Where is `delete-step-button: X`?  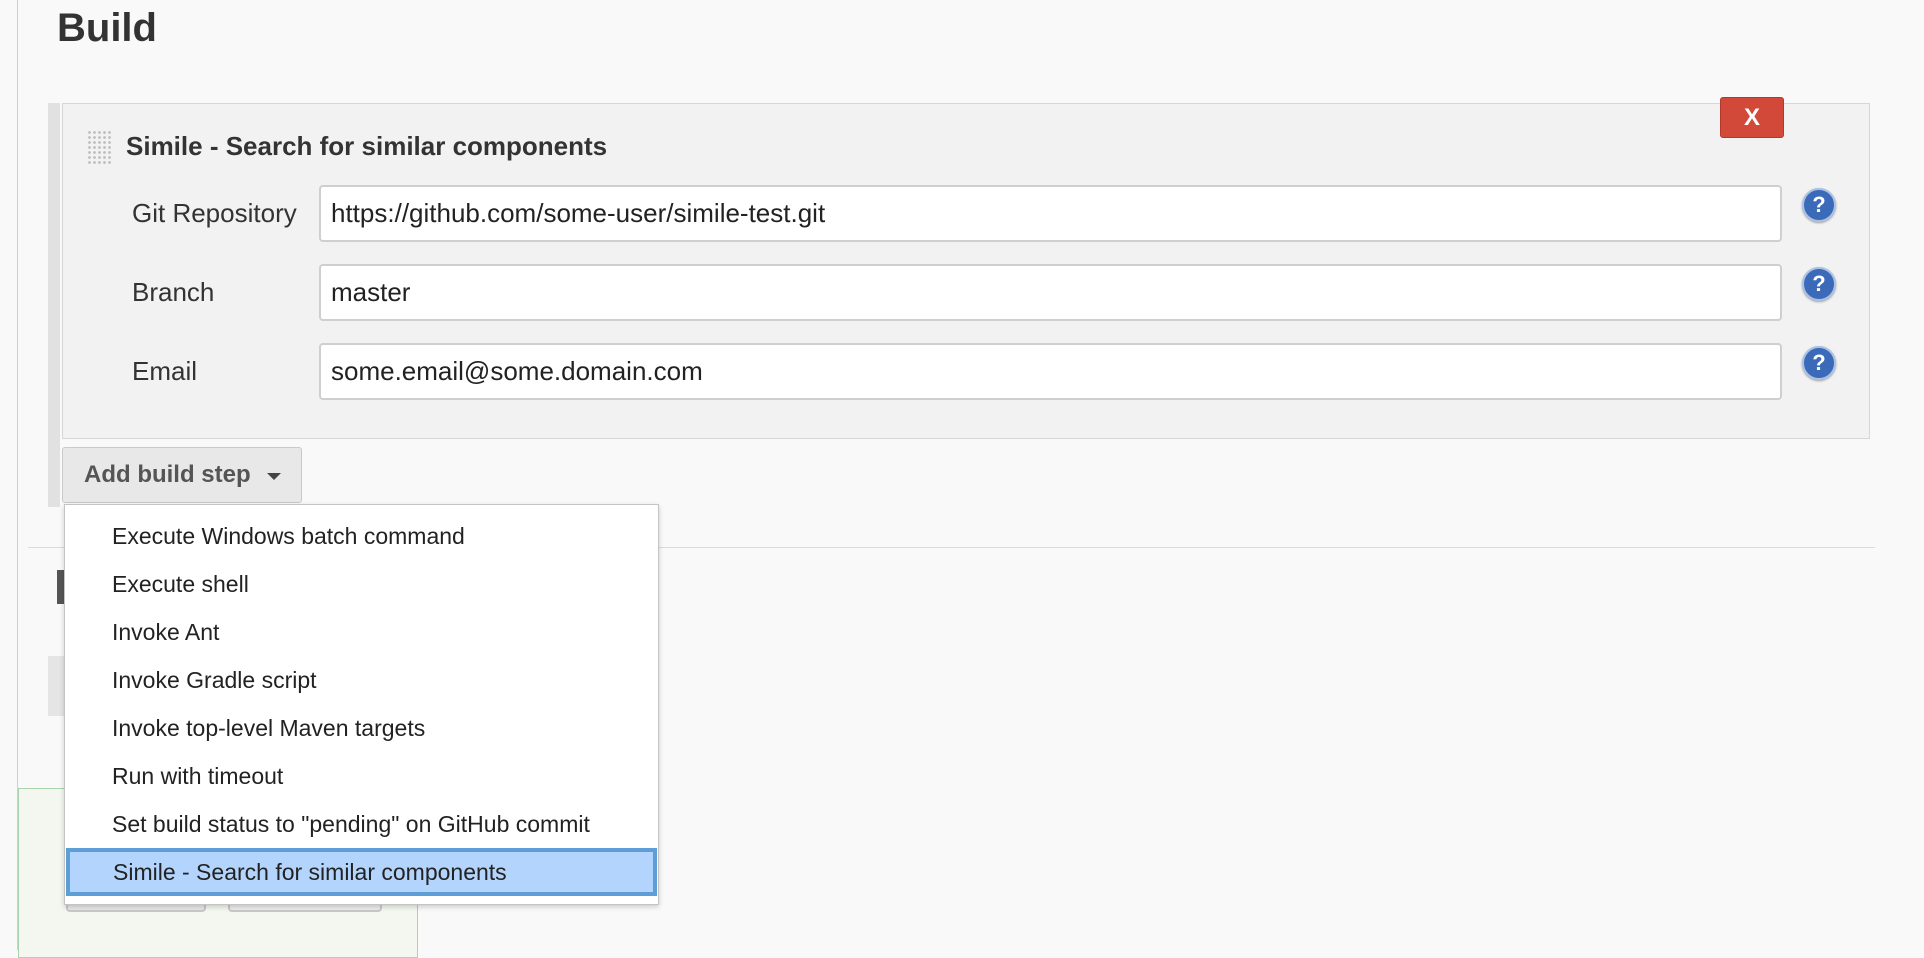 delete-step-button: X is located at coordinates (1752, 117).